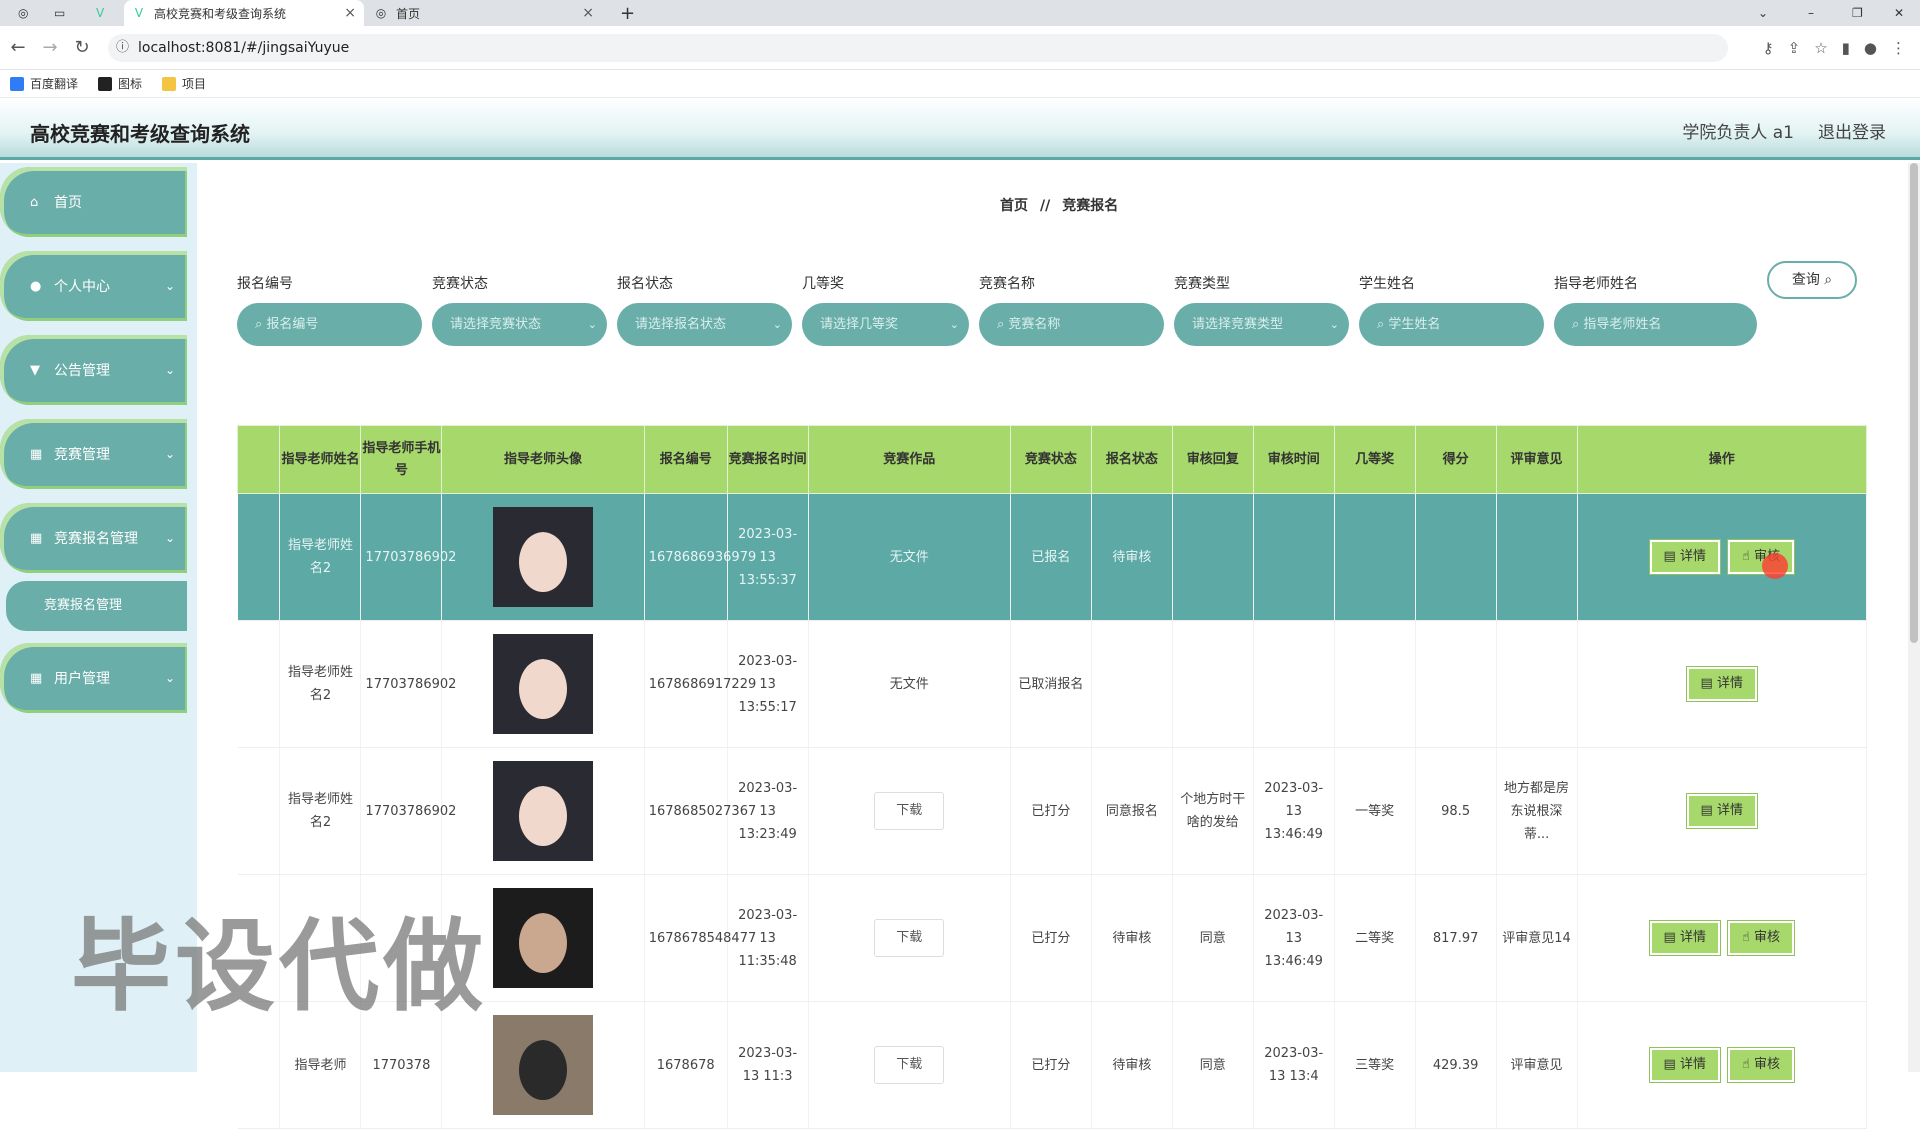  Describe the element at coordinates (265, 284) in the screenshot. I see `filter-label: 报名编号` at that location.